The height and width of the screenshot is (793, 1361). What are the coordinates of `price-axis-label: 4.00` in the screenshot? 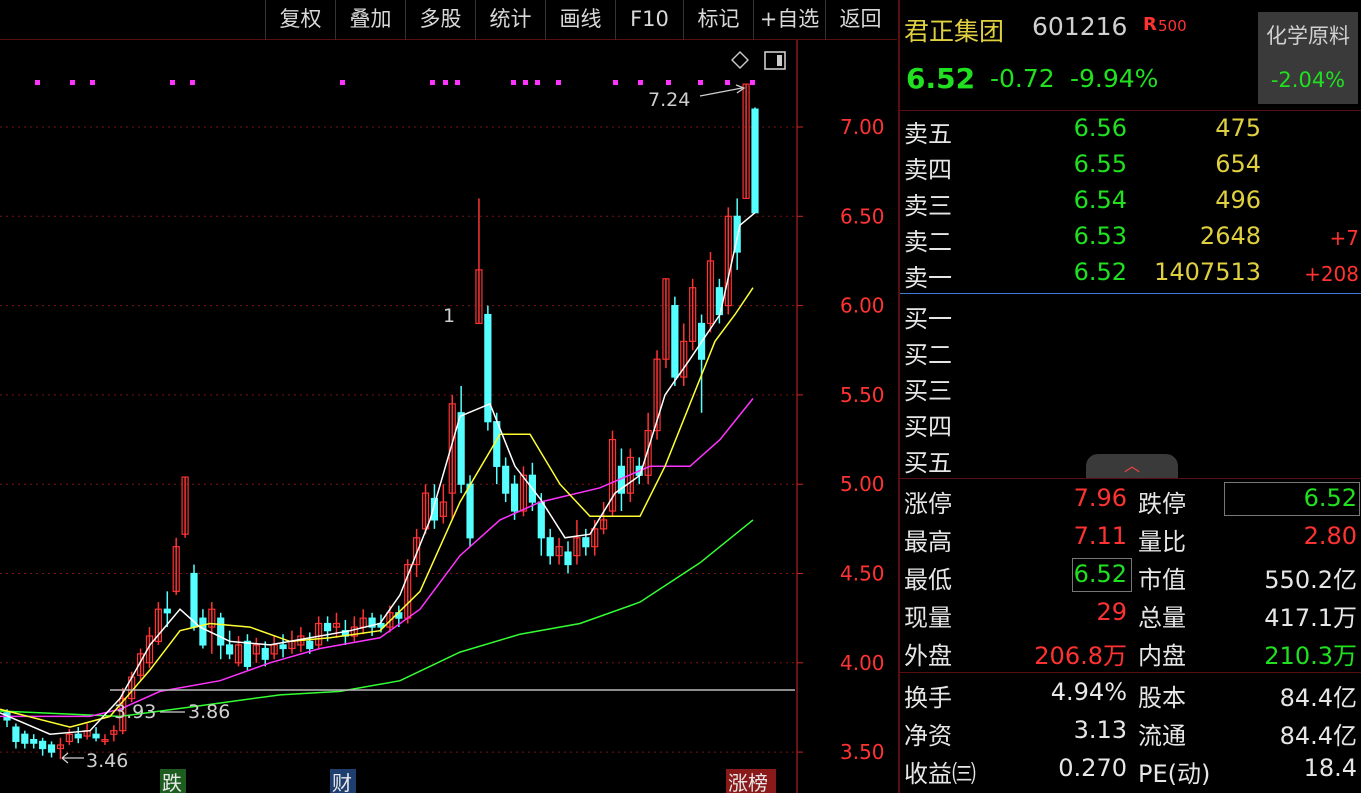 It's located at (862, 663).